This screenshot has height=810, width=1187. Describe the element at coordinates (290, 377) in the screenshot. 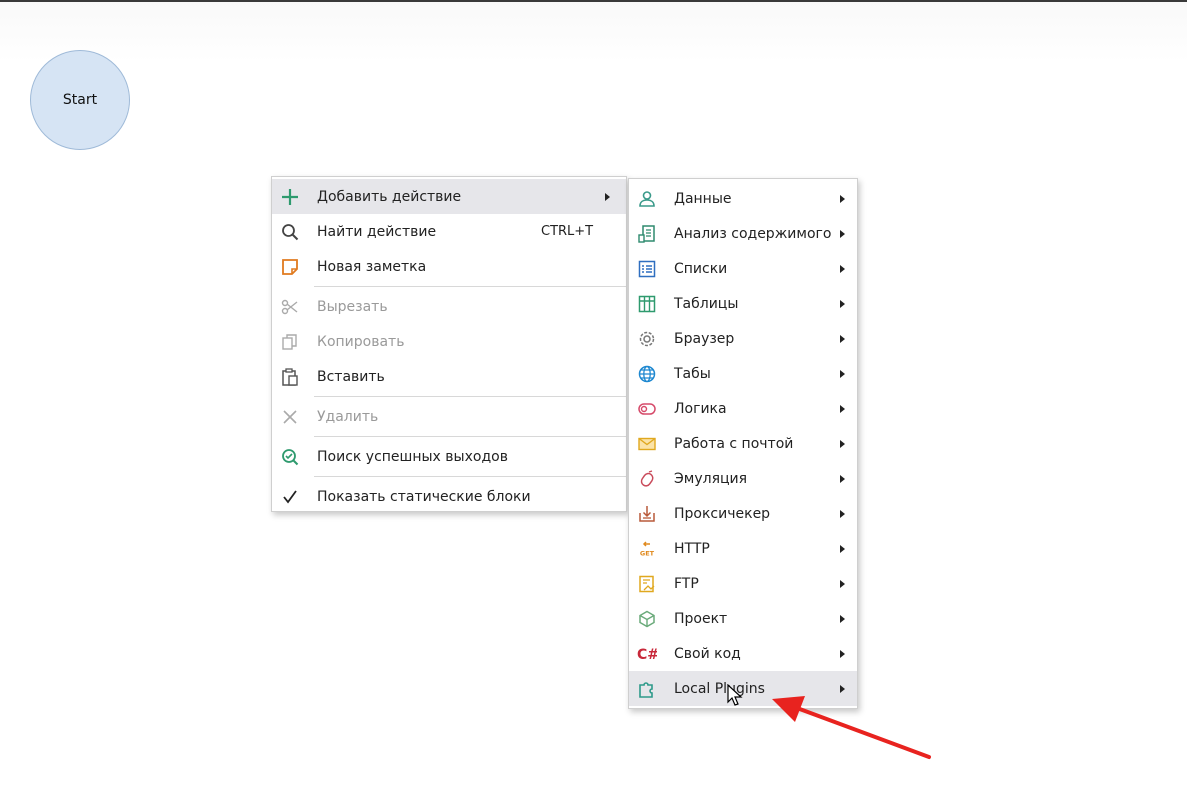

I see `paste-icon` at that location.